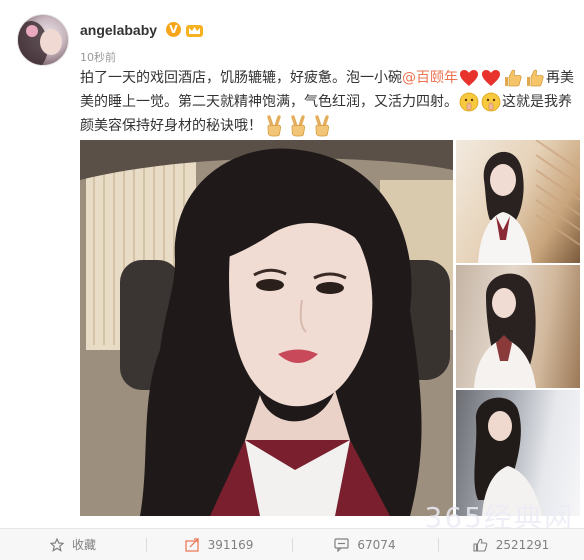  I want to click on text-segment: 拍了一天的戏回酒店，饥肠辘辘，好疲惫。泡一小碗, so click(241, 78).